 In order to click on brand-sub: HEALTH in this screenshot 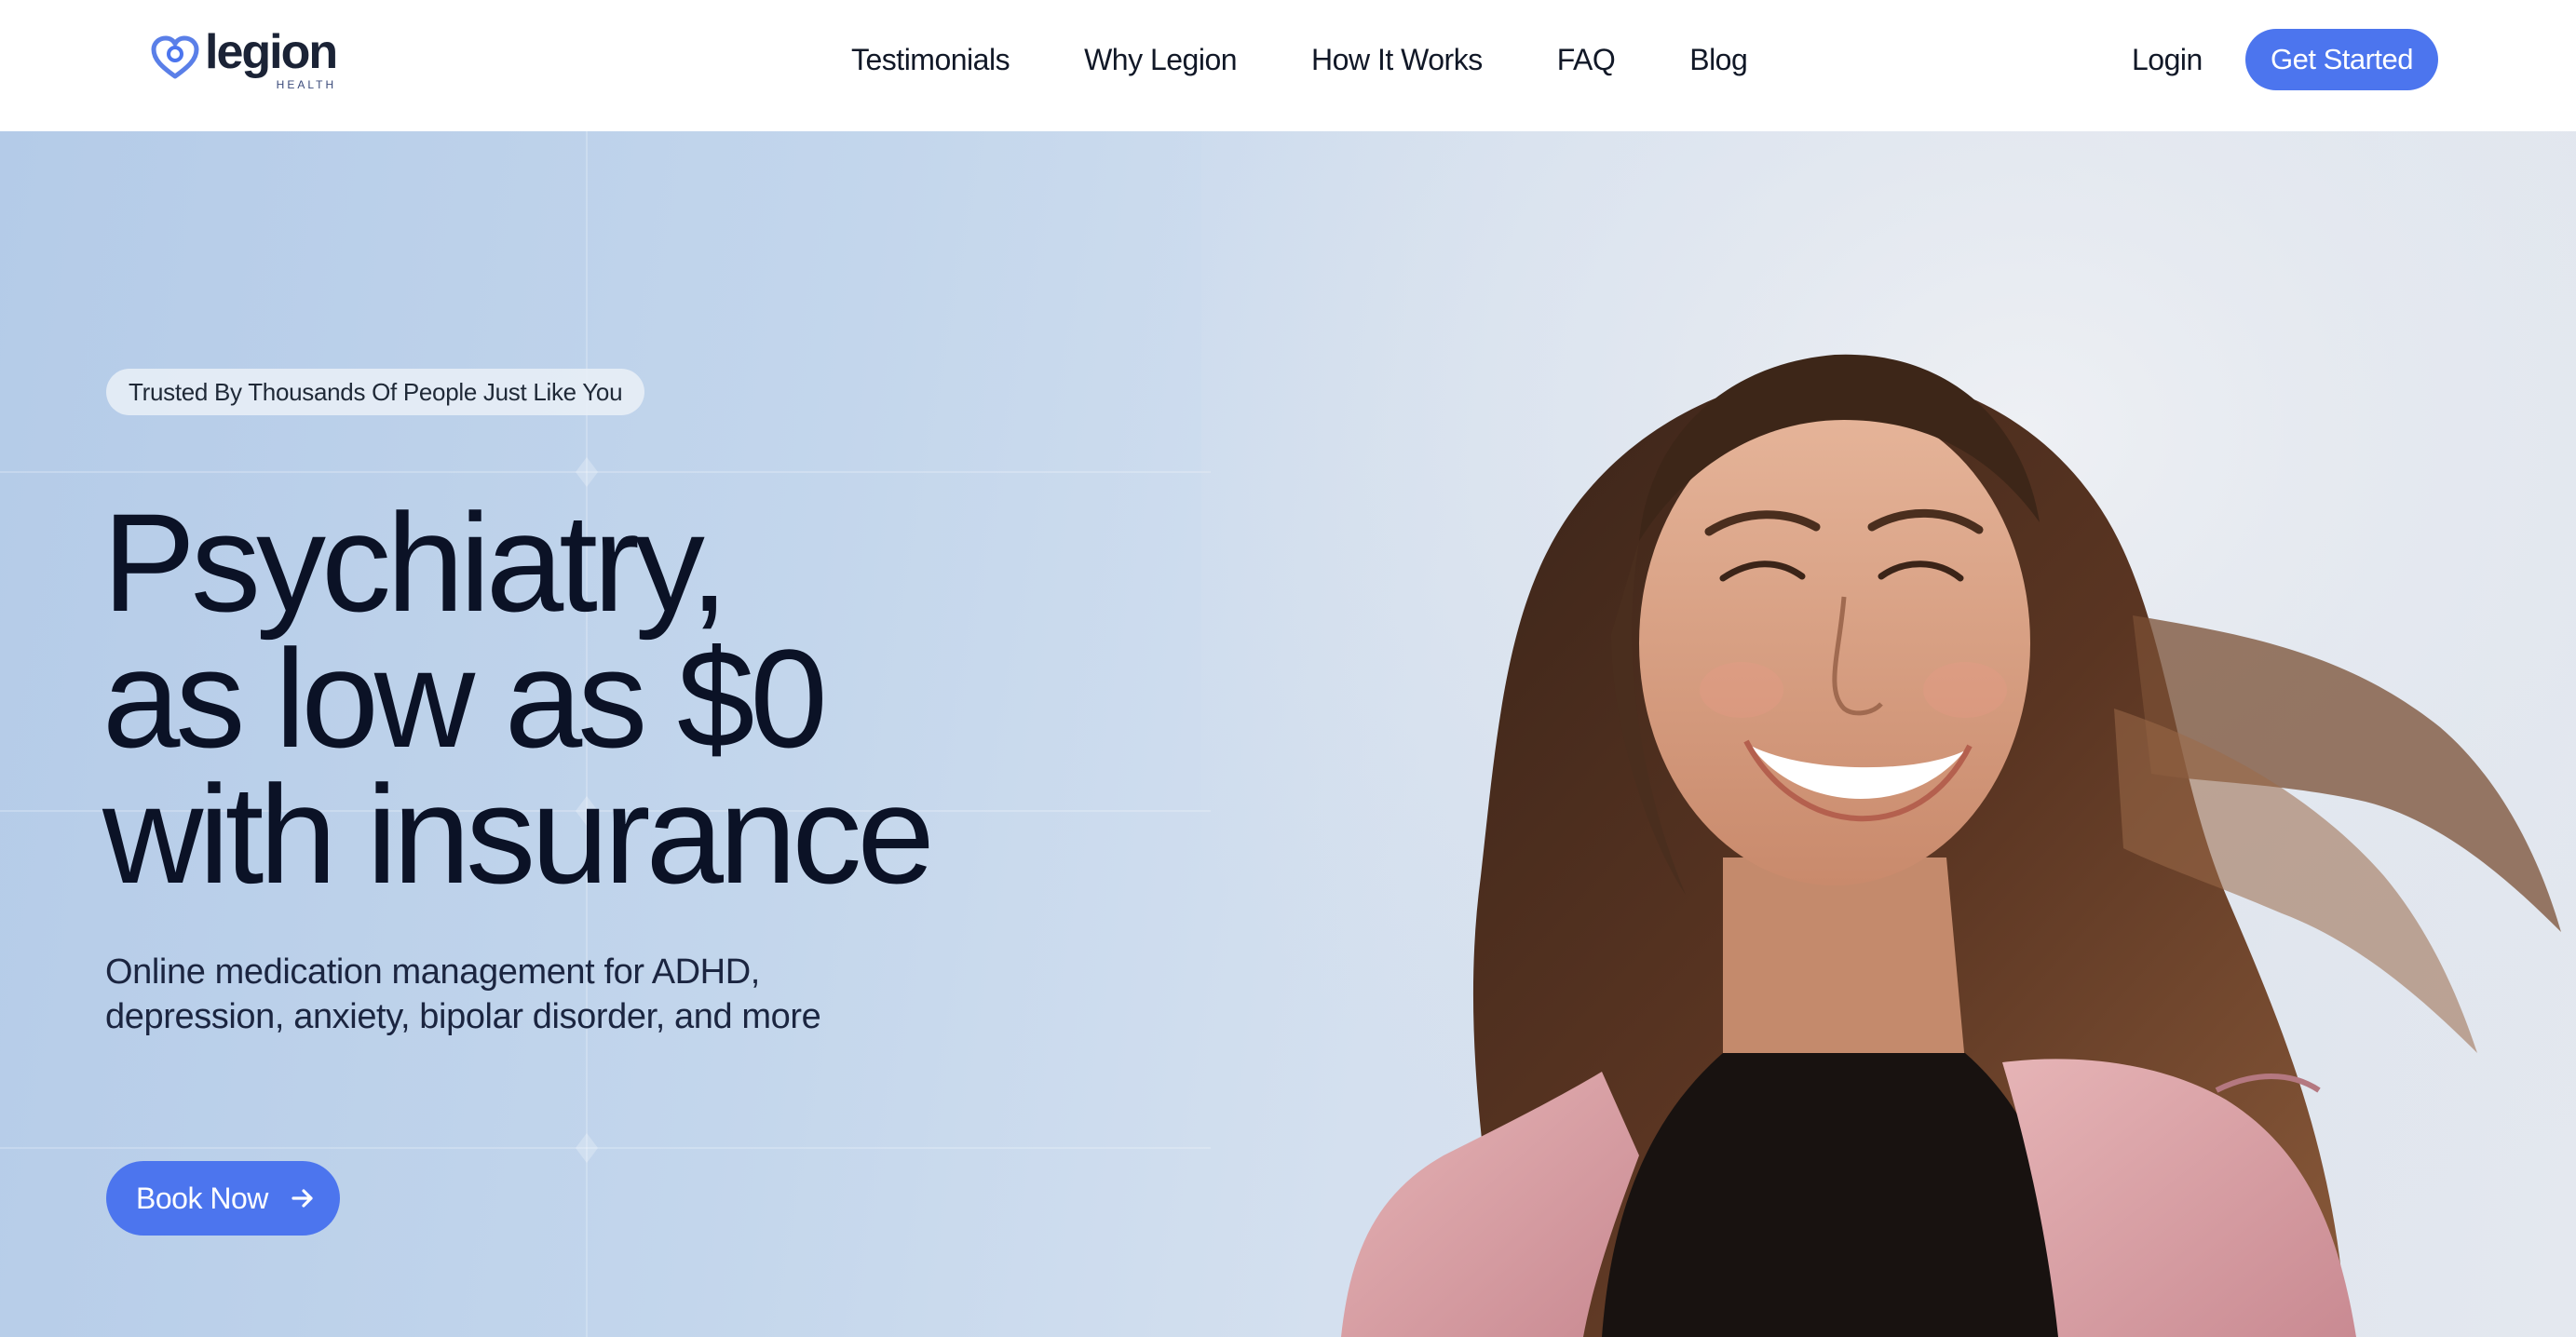, I will do `click(306, 85)`.